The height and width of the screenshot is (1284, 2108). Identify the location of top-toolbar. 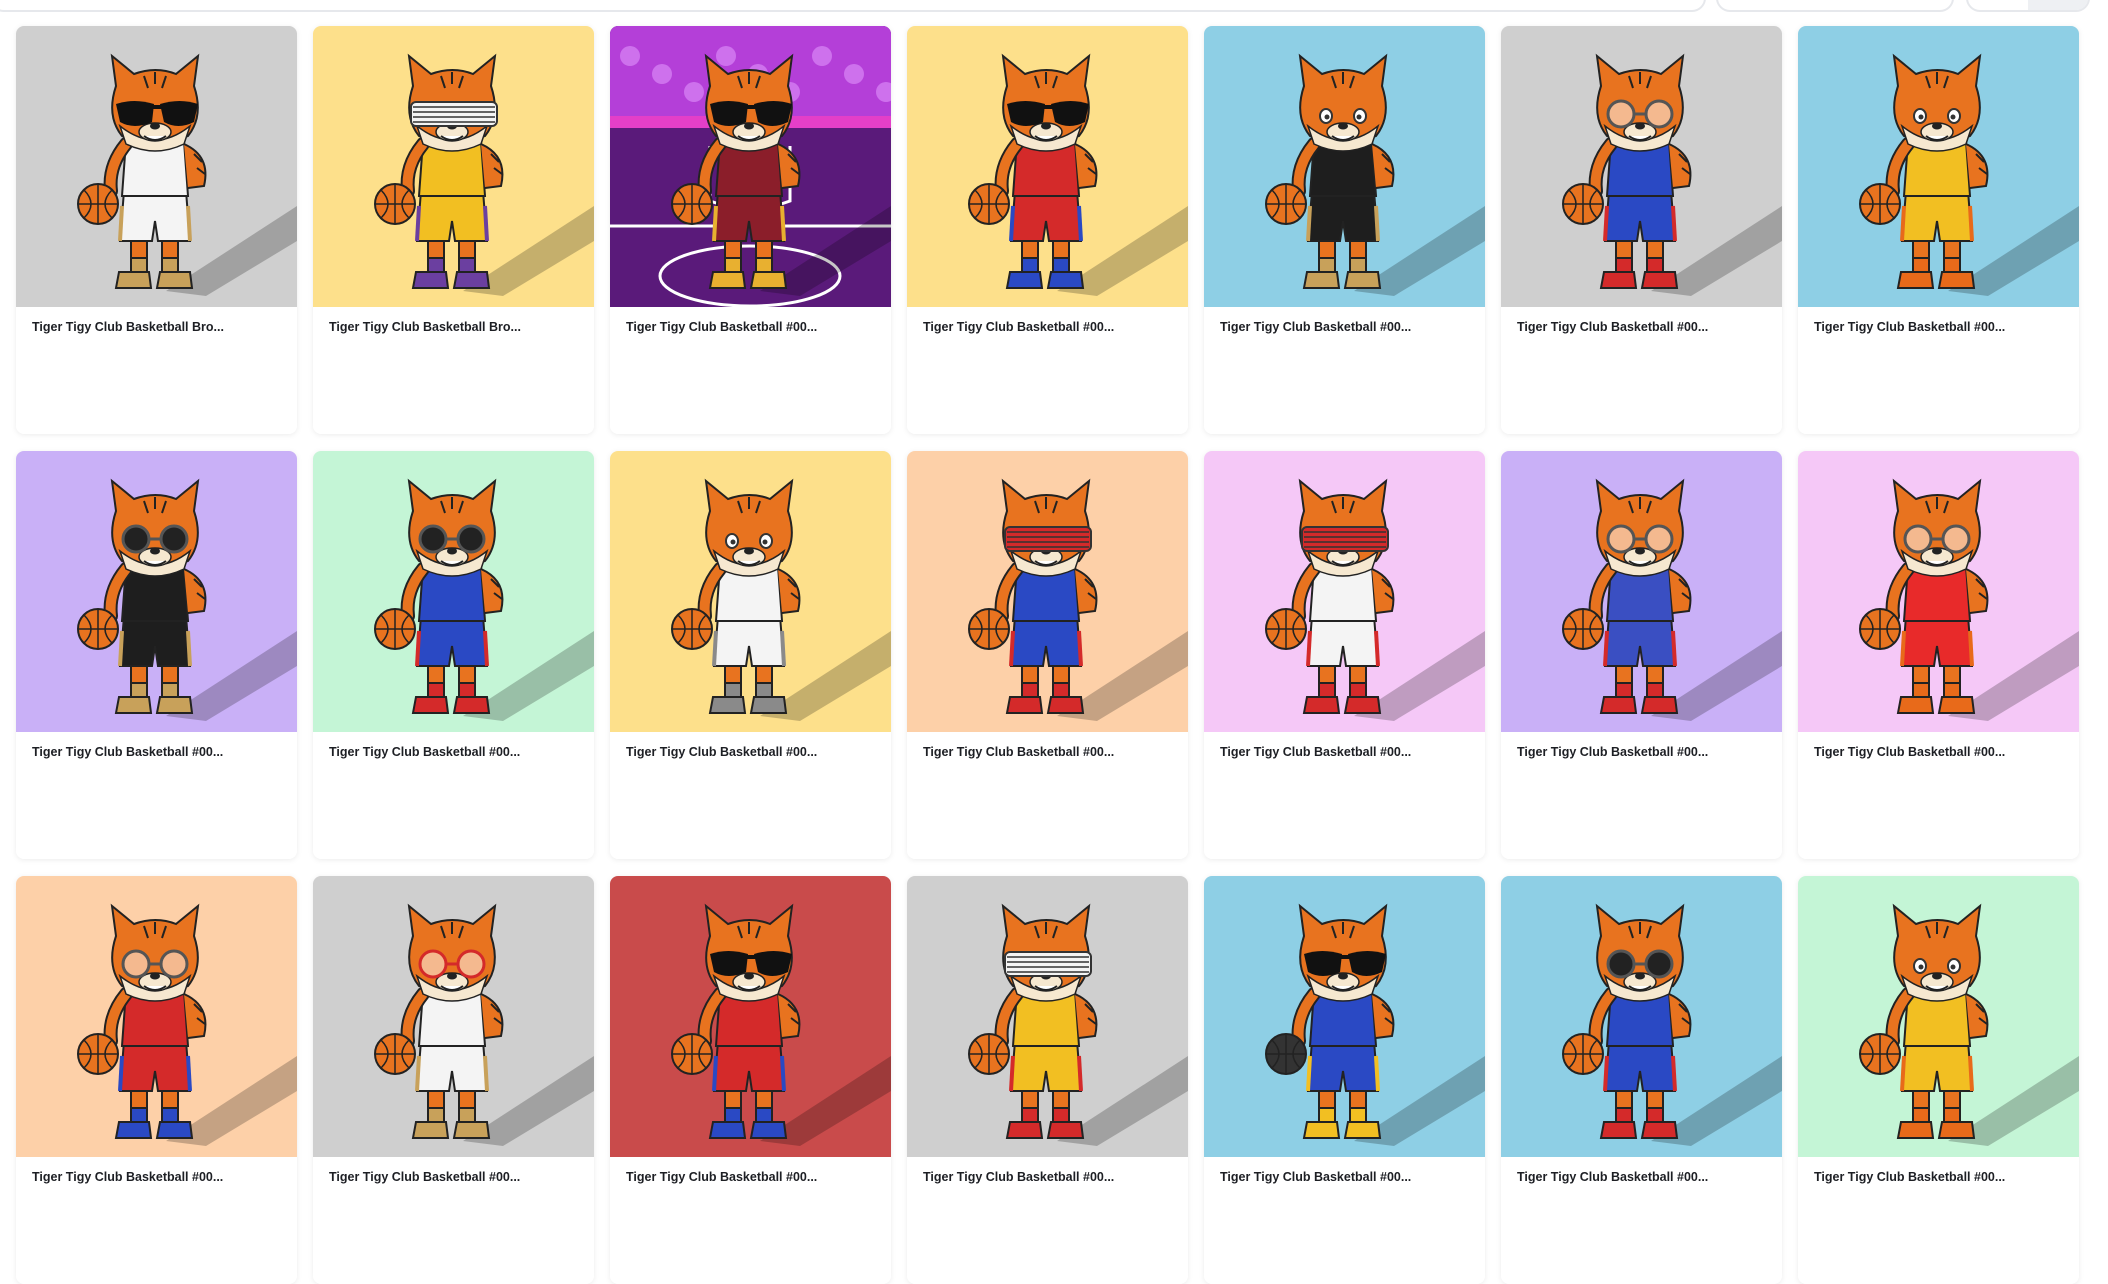
(1054, 6).